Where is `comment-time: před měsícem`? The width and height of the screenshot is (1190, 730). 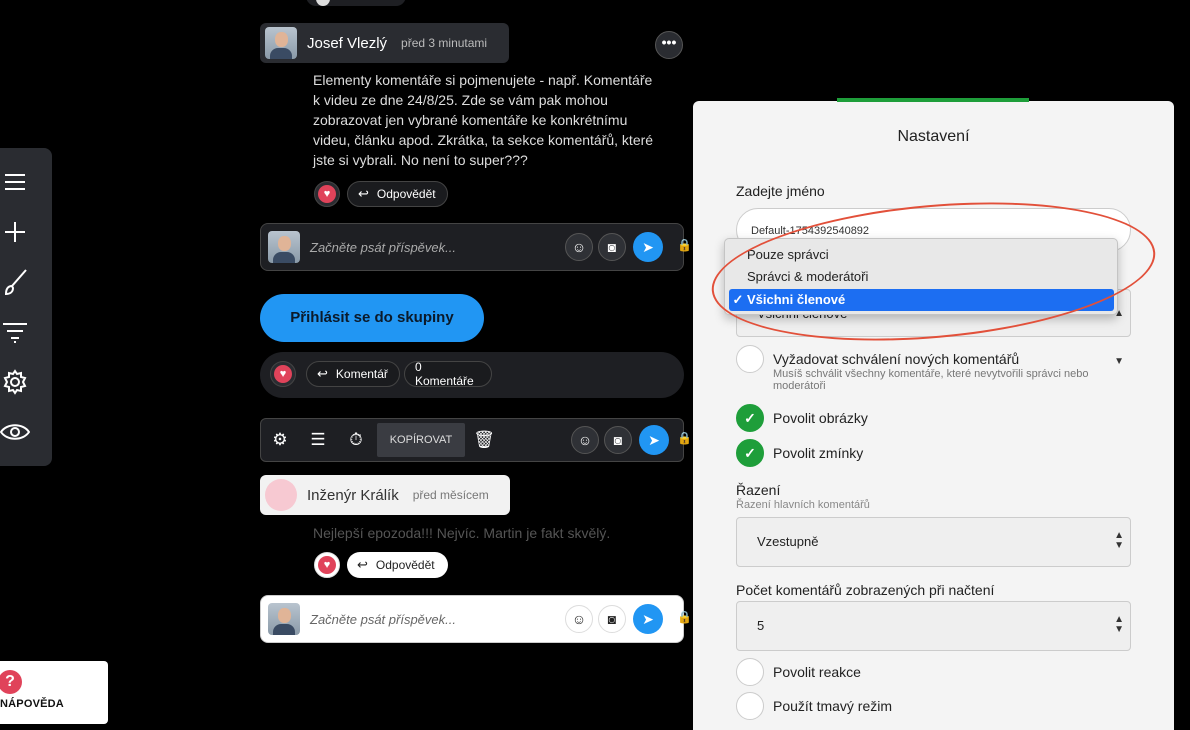 comment-time: před měsícem is located at coordinates (450, 495).